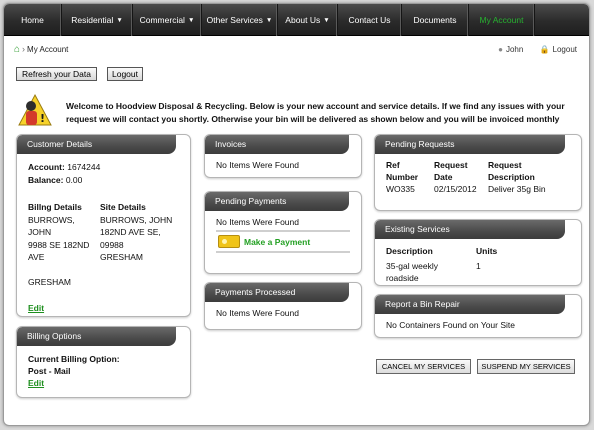 The width and height of the screenshot is (594, 430). I want to click on nav-my-account-label: My Account, so click(501, 20).